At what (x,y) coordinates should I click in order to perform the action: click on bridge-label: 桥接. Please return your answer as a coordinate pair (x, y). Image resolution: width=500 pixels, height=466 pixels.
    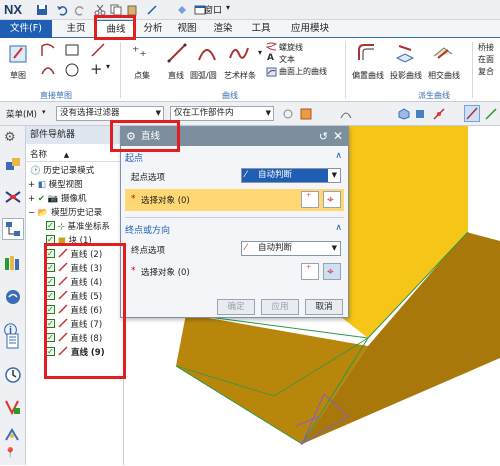
    Looking at the image, I should click on (486, 47).